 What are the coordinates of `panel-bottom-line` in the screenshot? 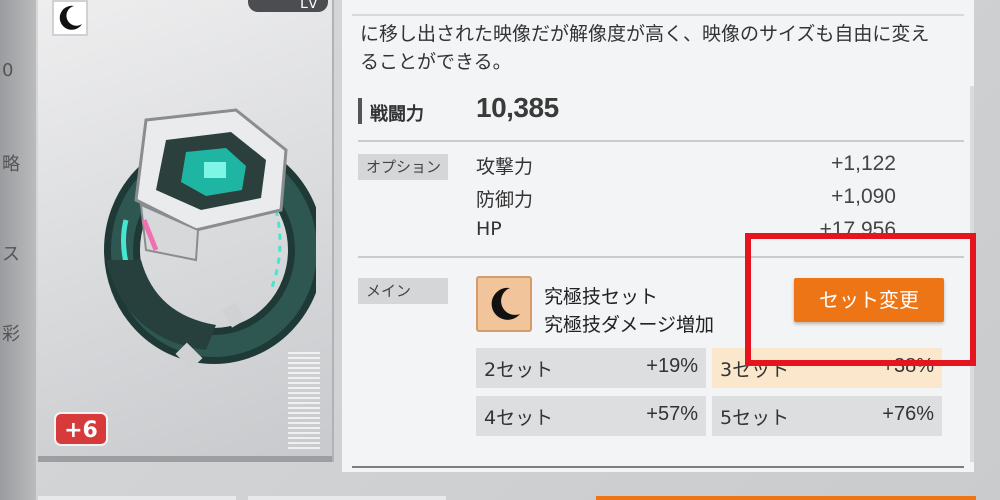 It's located at (658, 467).